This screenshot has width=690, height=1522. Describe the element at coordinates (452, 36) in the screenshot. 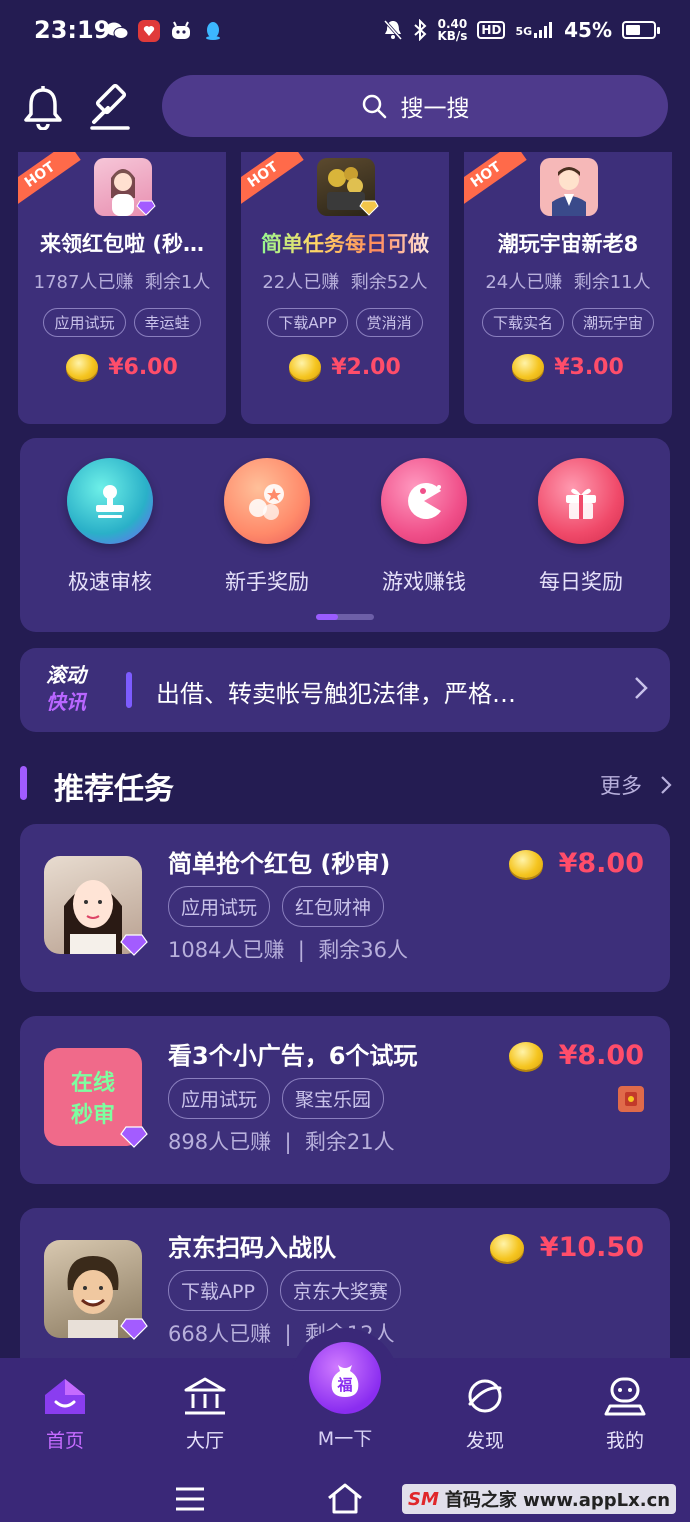

I see `network-speed-unit: KB/s` at that location.